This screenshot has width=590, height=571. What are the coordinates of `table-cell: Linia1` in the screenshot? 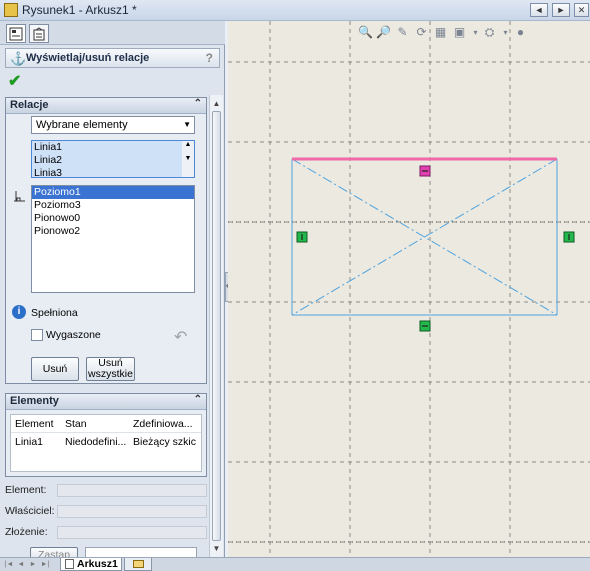 It's located at (29, 442).